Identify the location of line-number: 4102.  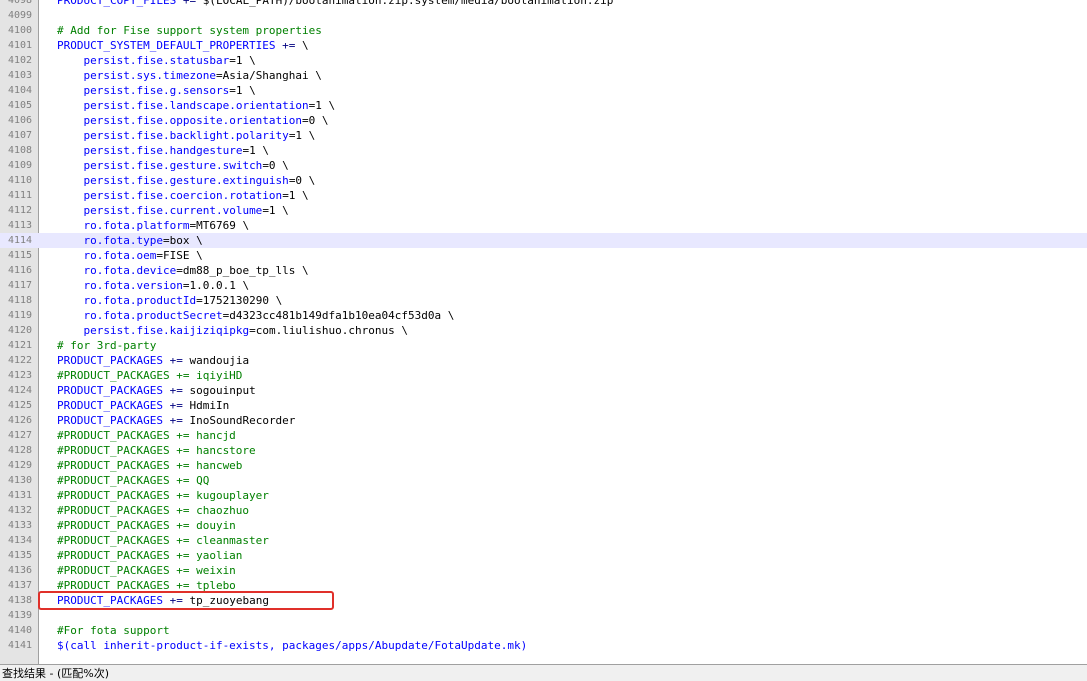
(20, 60).